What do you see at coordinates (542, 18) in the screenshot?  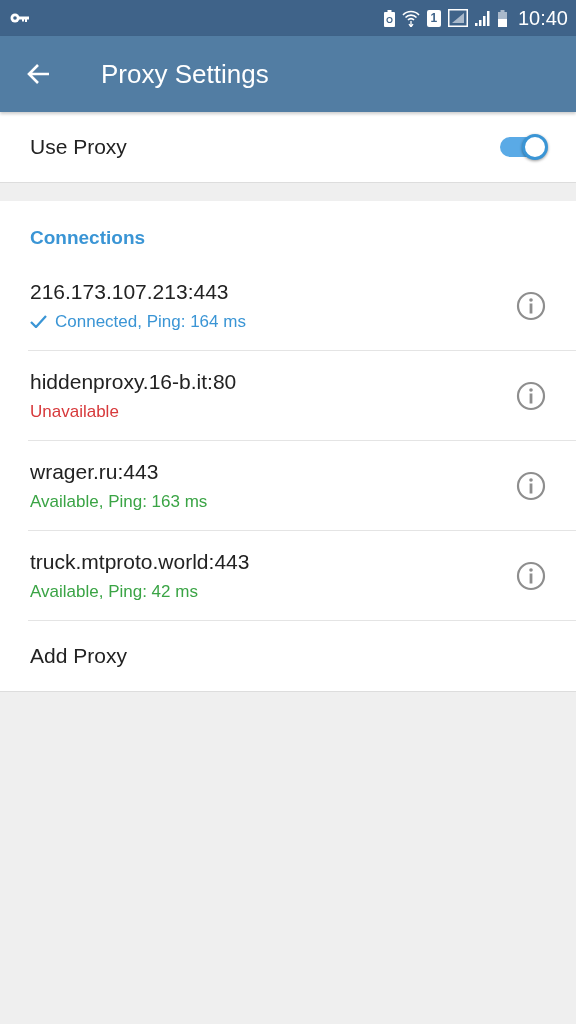 I see `clock-time: 10:40` at bounding box center [542, 18].